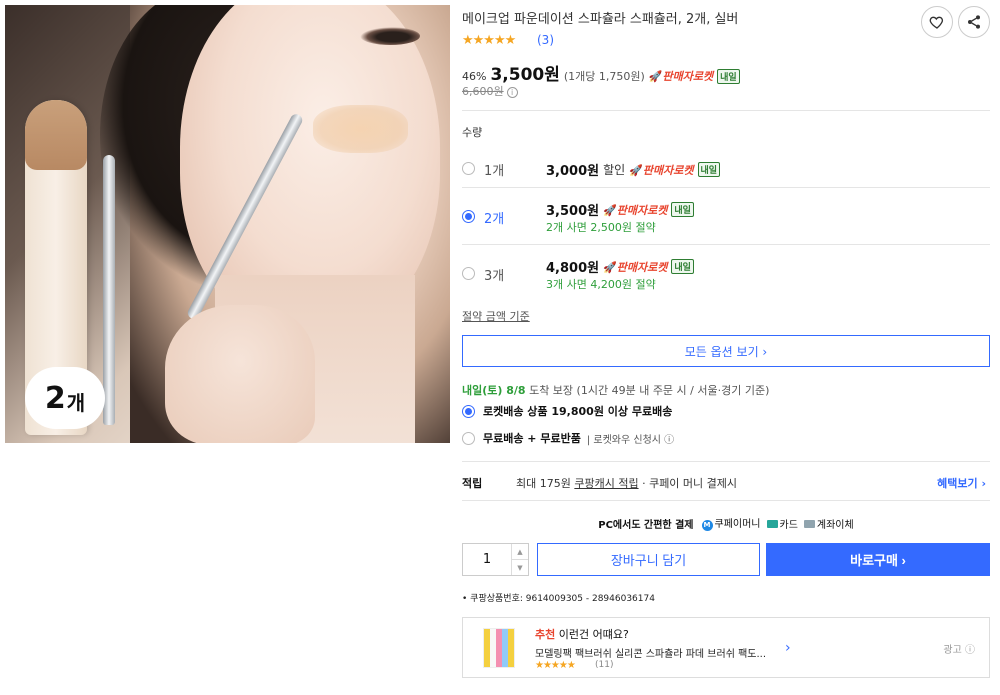  What do you see at coordinates (520, 551) in the screenshot?
I see `increase-icon: ▲` at bounding box center [520, 551].